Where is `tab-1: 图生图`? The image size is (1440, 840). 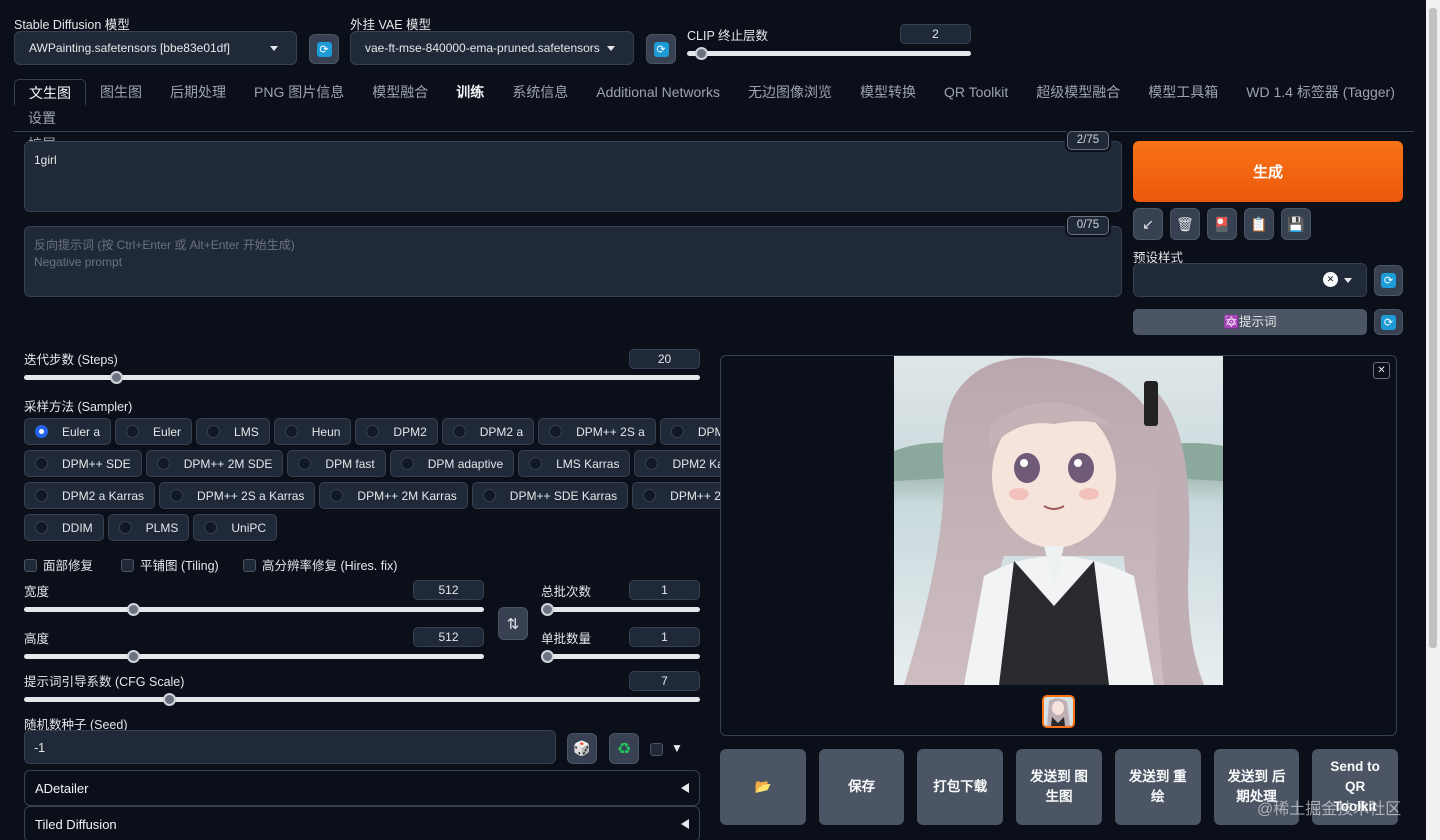 tab-1: 图生图 is located at coordinates (121, 92).